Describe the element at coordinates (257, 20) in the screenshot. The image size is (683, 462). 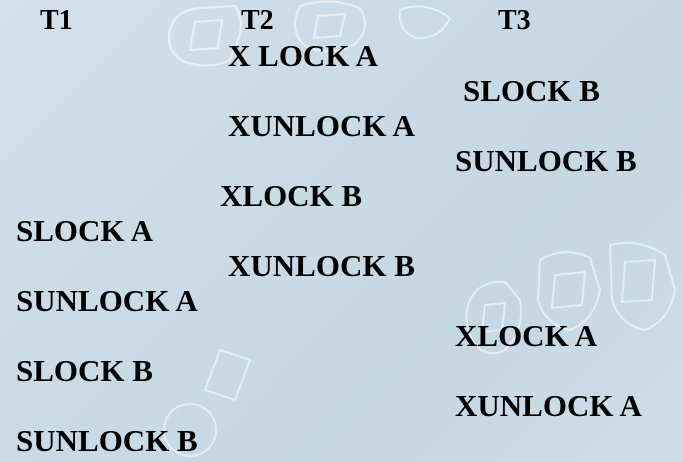
I see `header-t2: T2` at that location.